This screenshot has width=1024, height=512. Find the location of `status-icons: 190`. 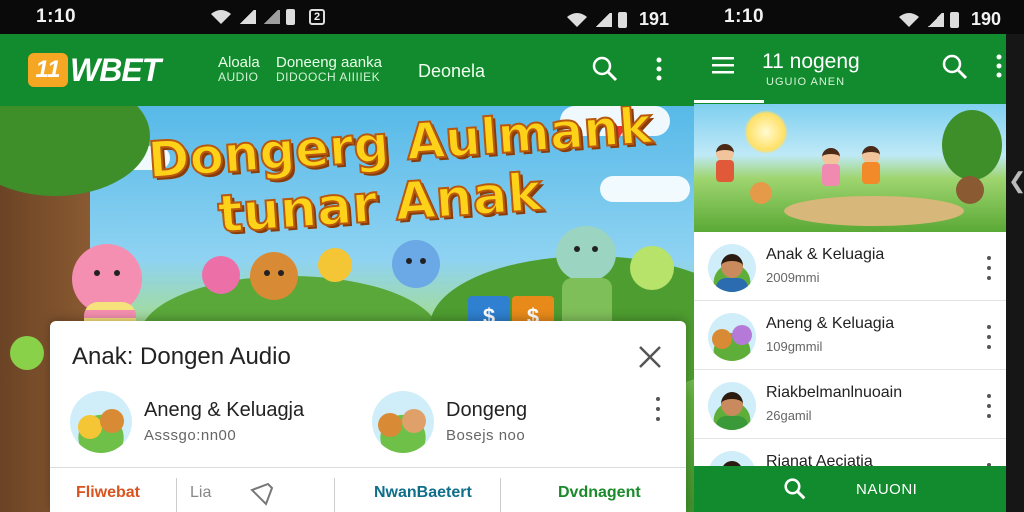

status-icons: 190 is located at coordinates (949, 19).